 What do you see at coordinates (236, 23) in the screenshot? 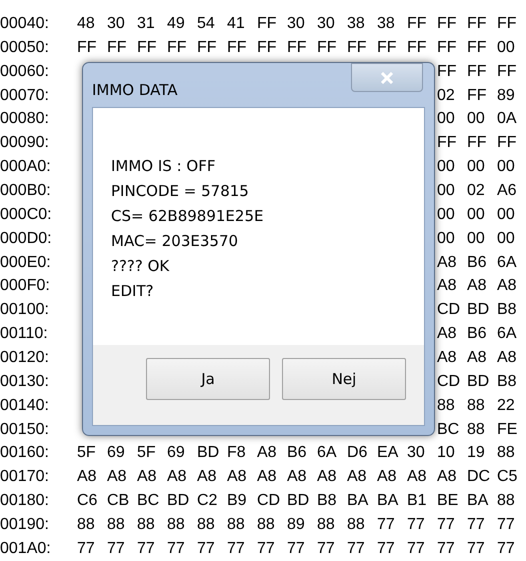
I see `hex-byte: 41` at bounding box center [236, 23].